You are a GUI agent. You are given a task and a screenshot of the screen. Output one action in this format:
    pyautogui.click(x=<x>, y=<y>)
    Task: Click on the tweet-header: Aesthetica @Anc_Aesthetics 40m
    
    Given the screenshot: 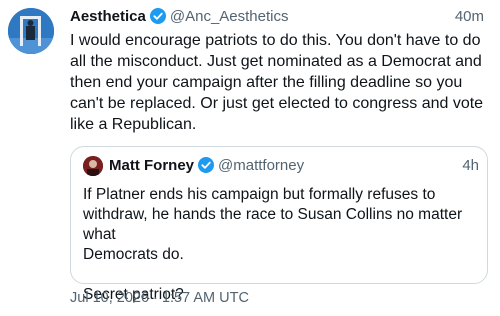 What is the action you would take?
    pyautogui.click(x=280, y=18)
    